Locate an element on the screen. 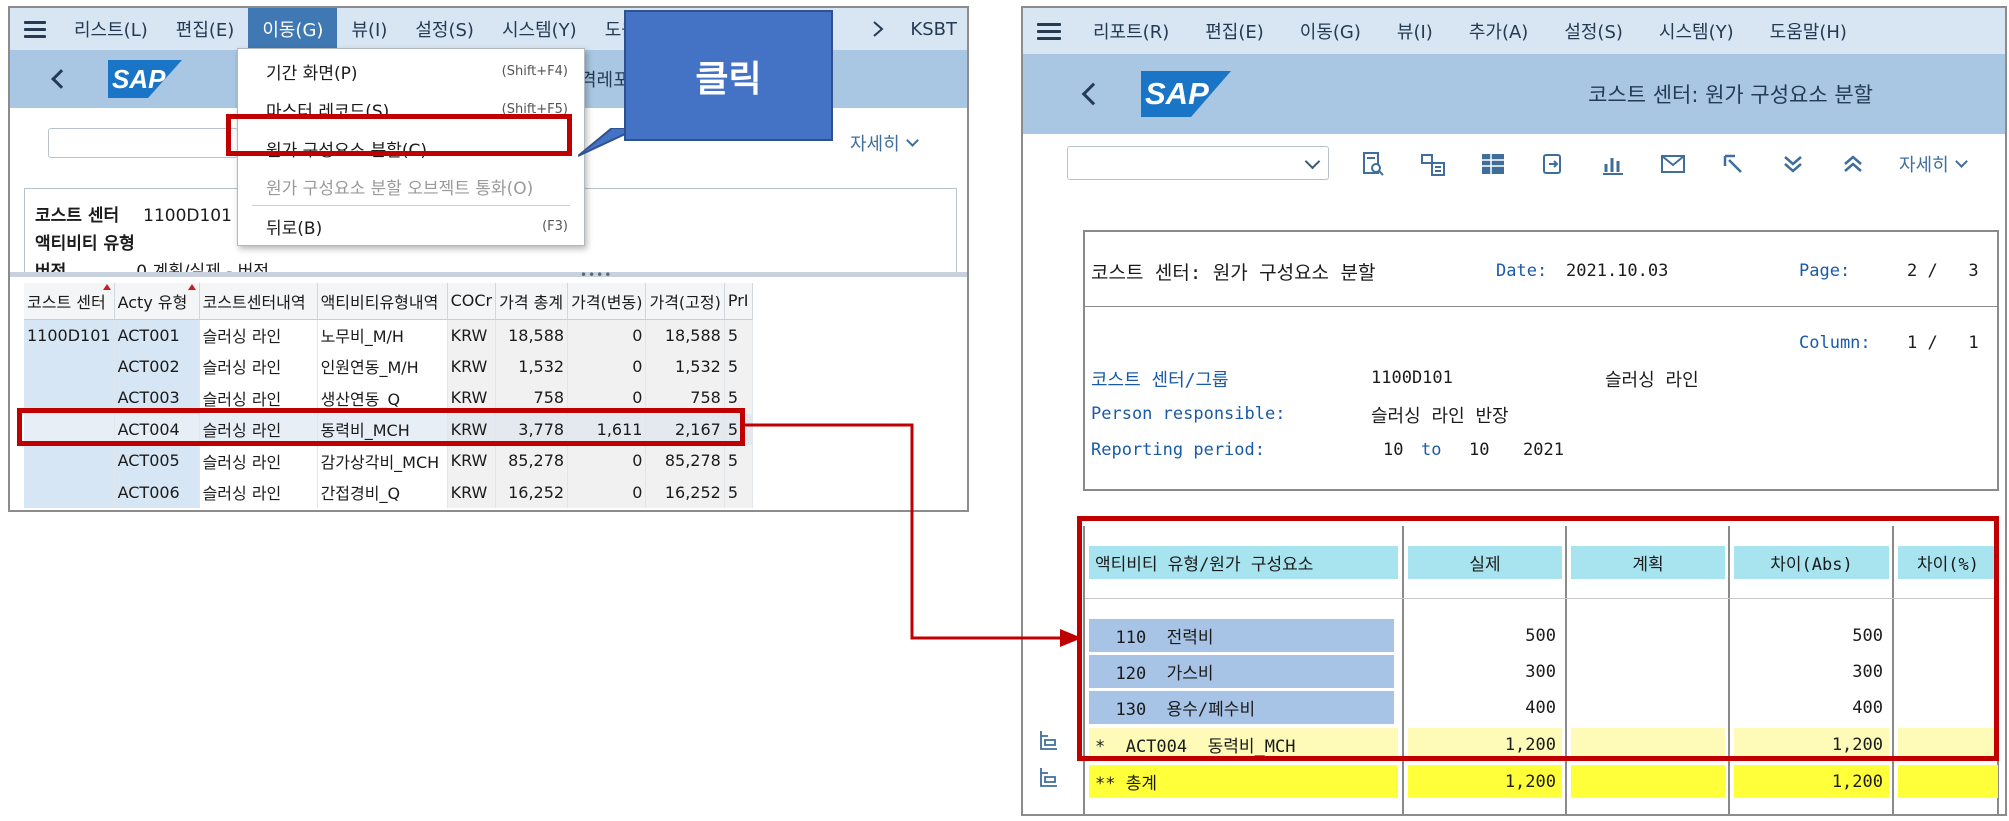  col-header-pri: PrI is located at coordinates (738, 301).